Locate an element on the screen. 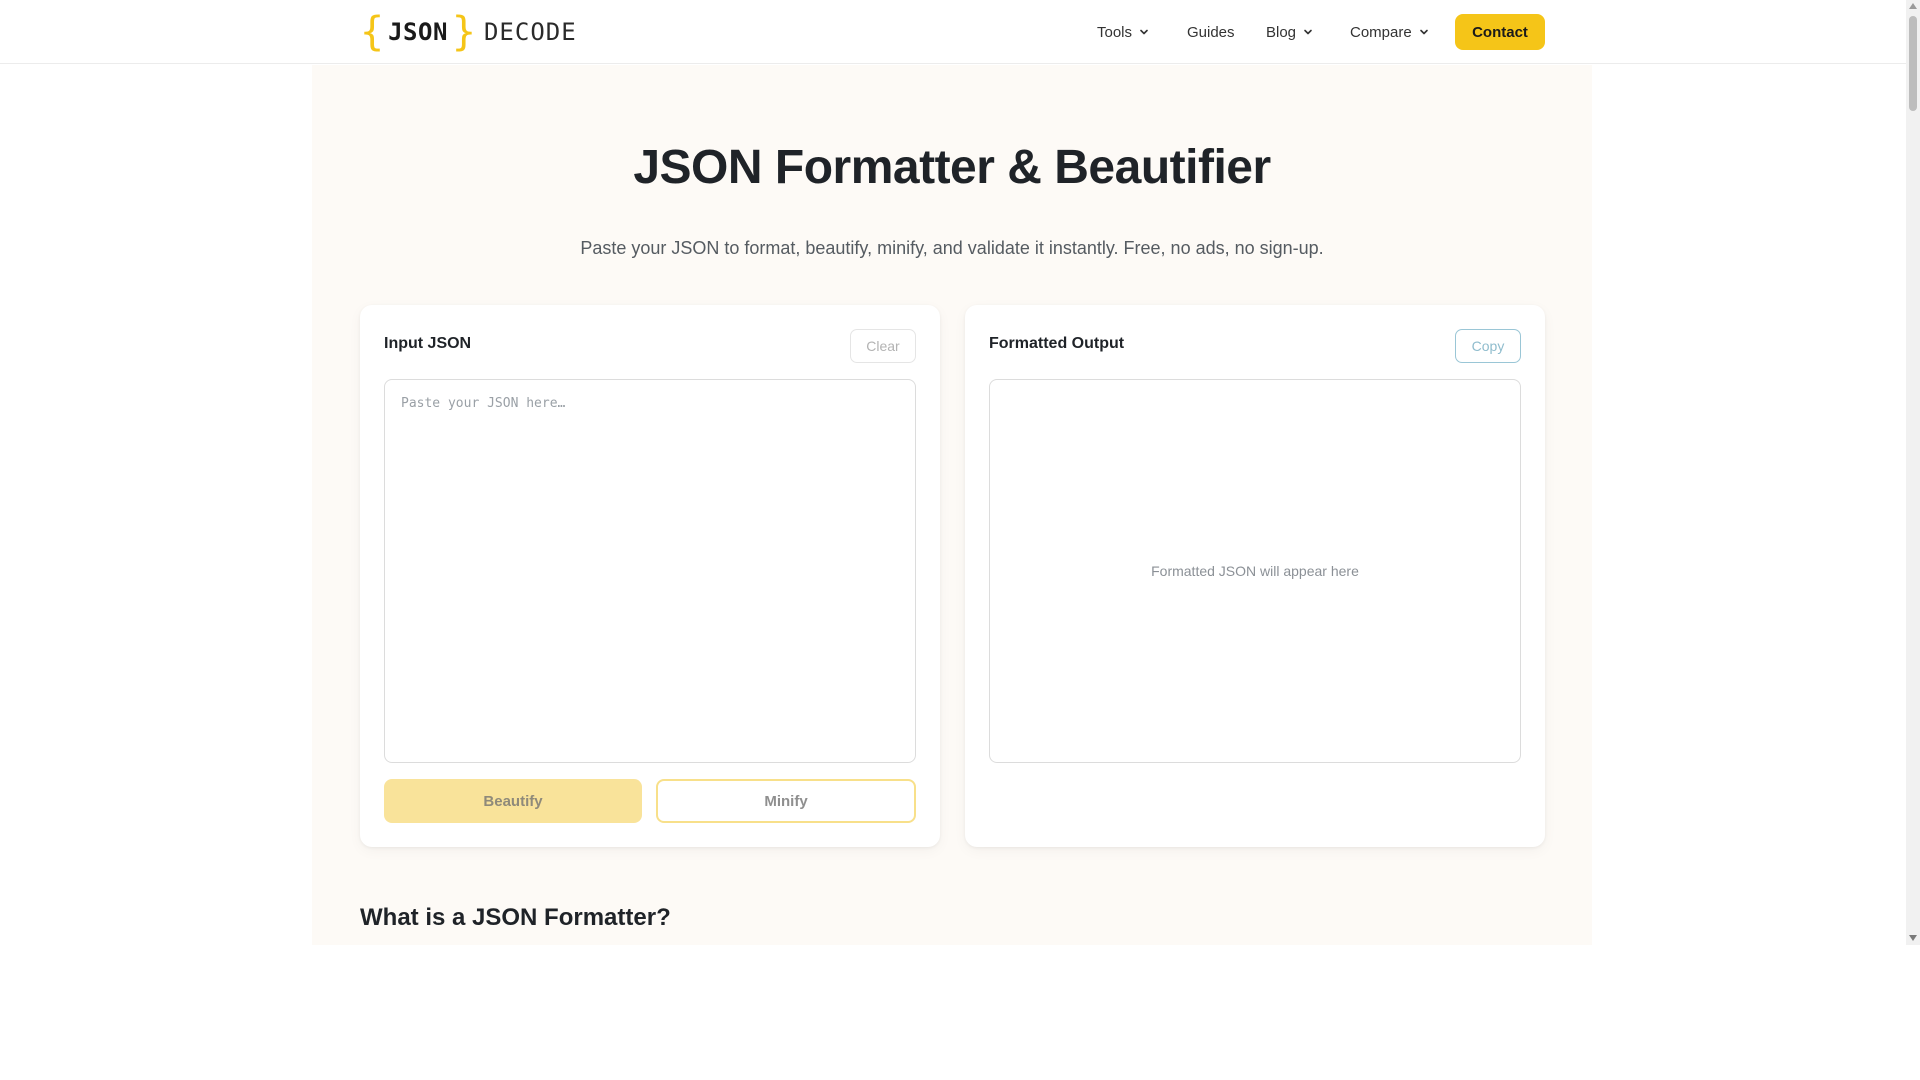 This screenshot has width=1920, height=1080. formatted-output-area: Formatted JSON will appear here is located at coordinates (1255, 571).